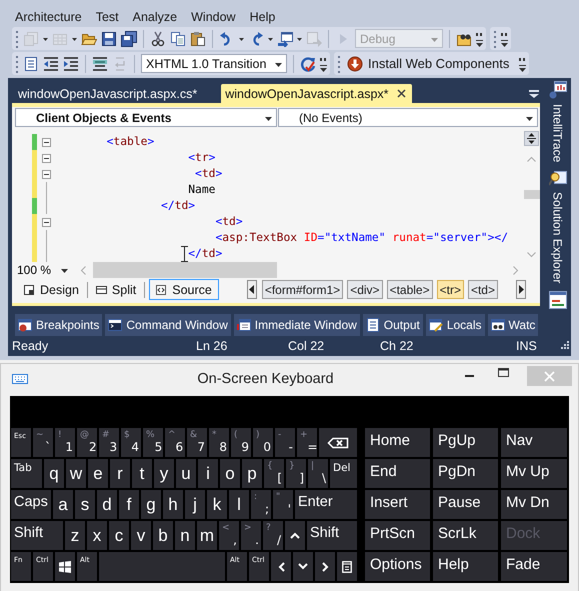  What do you see at coordinates (409, 289) in the screenshot?
I see `breadcrumb: <table>` at bounding box center [409, 289].